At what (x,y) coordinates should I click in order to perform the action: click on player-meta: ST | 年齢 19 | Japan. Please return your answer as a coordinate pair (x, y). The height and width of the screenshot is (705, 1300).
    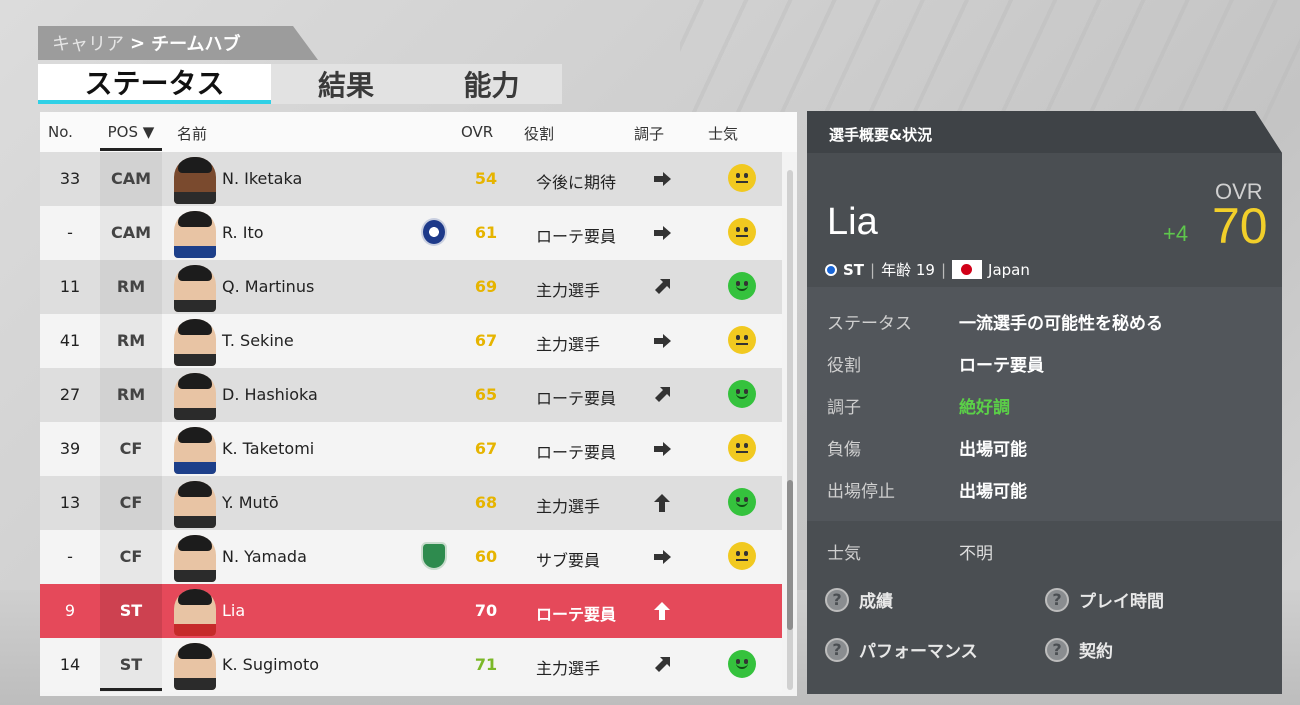
    Looking at the image, I should click on (927, 269).